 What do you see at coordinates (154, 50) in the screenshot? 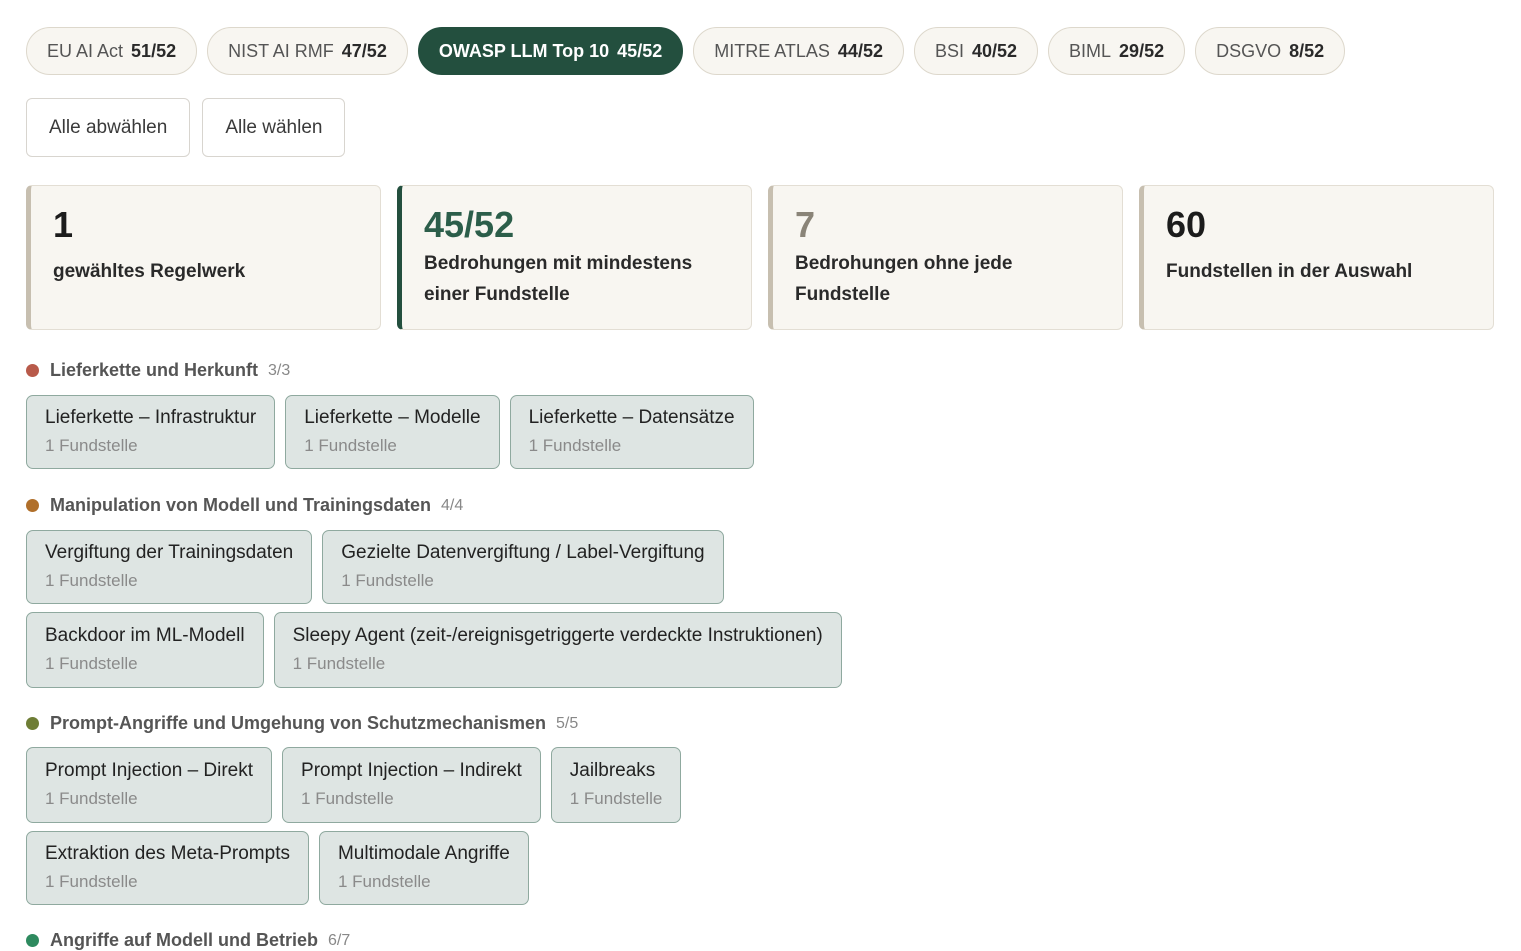
I see `filter-chip-count: 51/52` at bounding box center [154, 50].